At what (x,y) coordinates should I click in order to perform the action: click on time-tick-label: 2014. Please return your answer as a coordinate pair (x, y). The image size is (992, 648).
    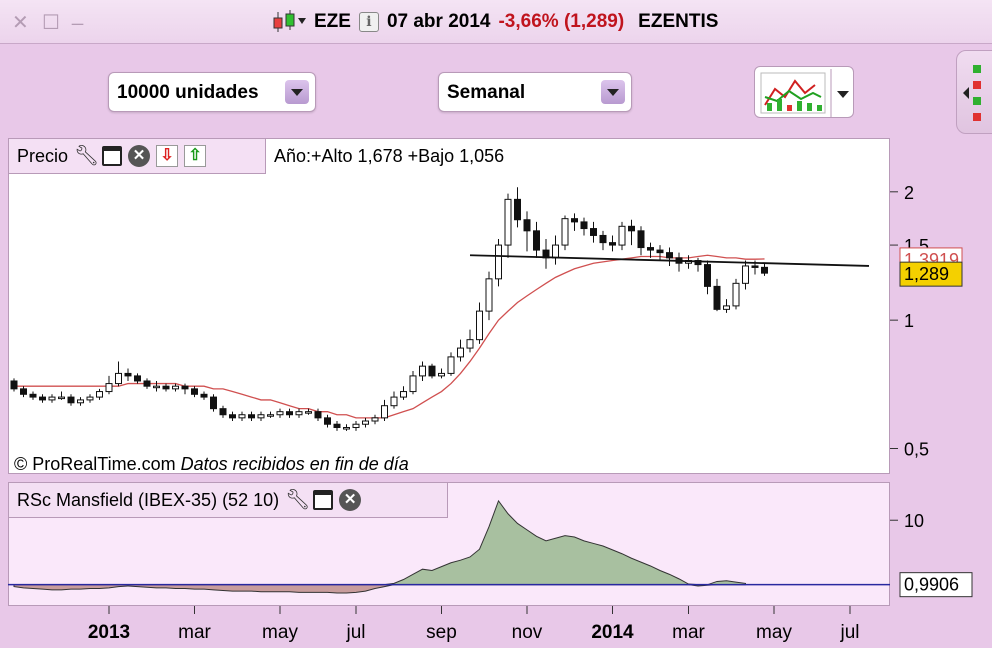
    Looking at the image, I should click on (612, 632).